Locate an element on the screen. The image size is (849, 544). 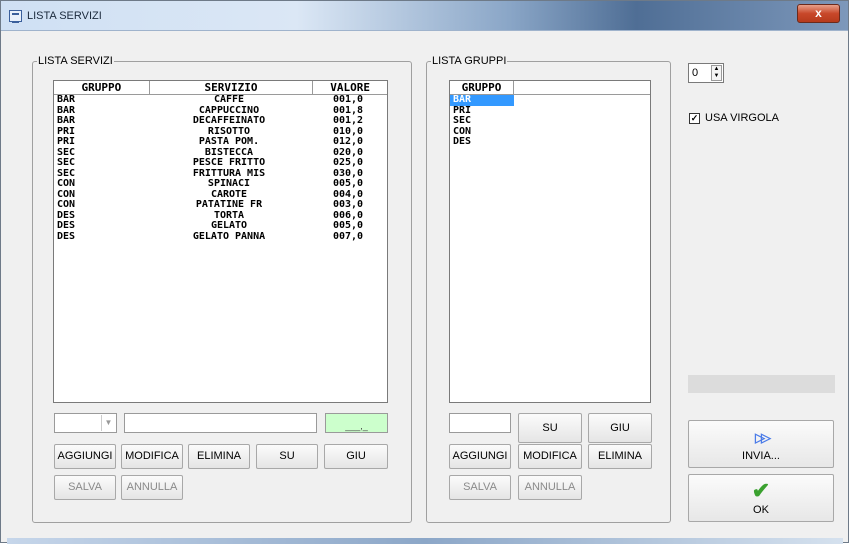
table-row: DES TORTA 006,0 is located at coordinates (220, 216).